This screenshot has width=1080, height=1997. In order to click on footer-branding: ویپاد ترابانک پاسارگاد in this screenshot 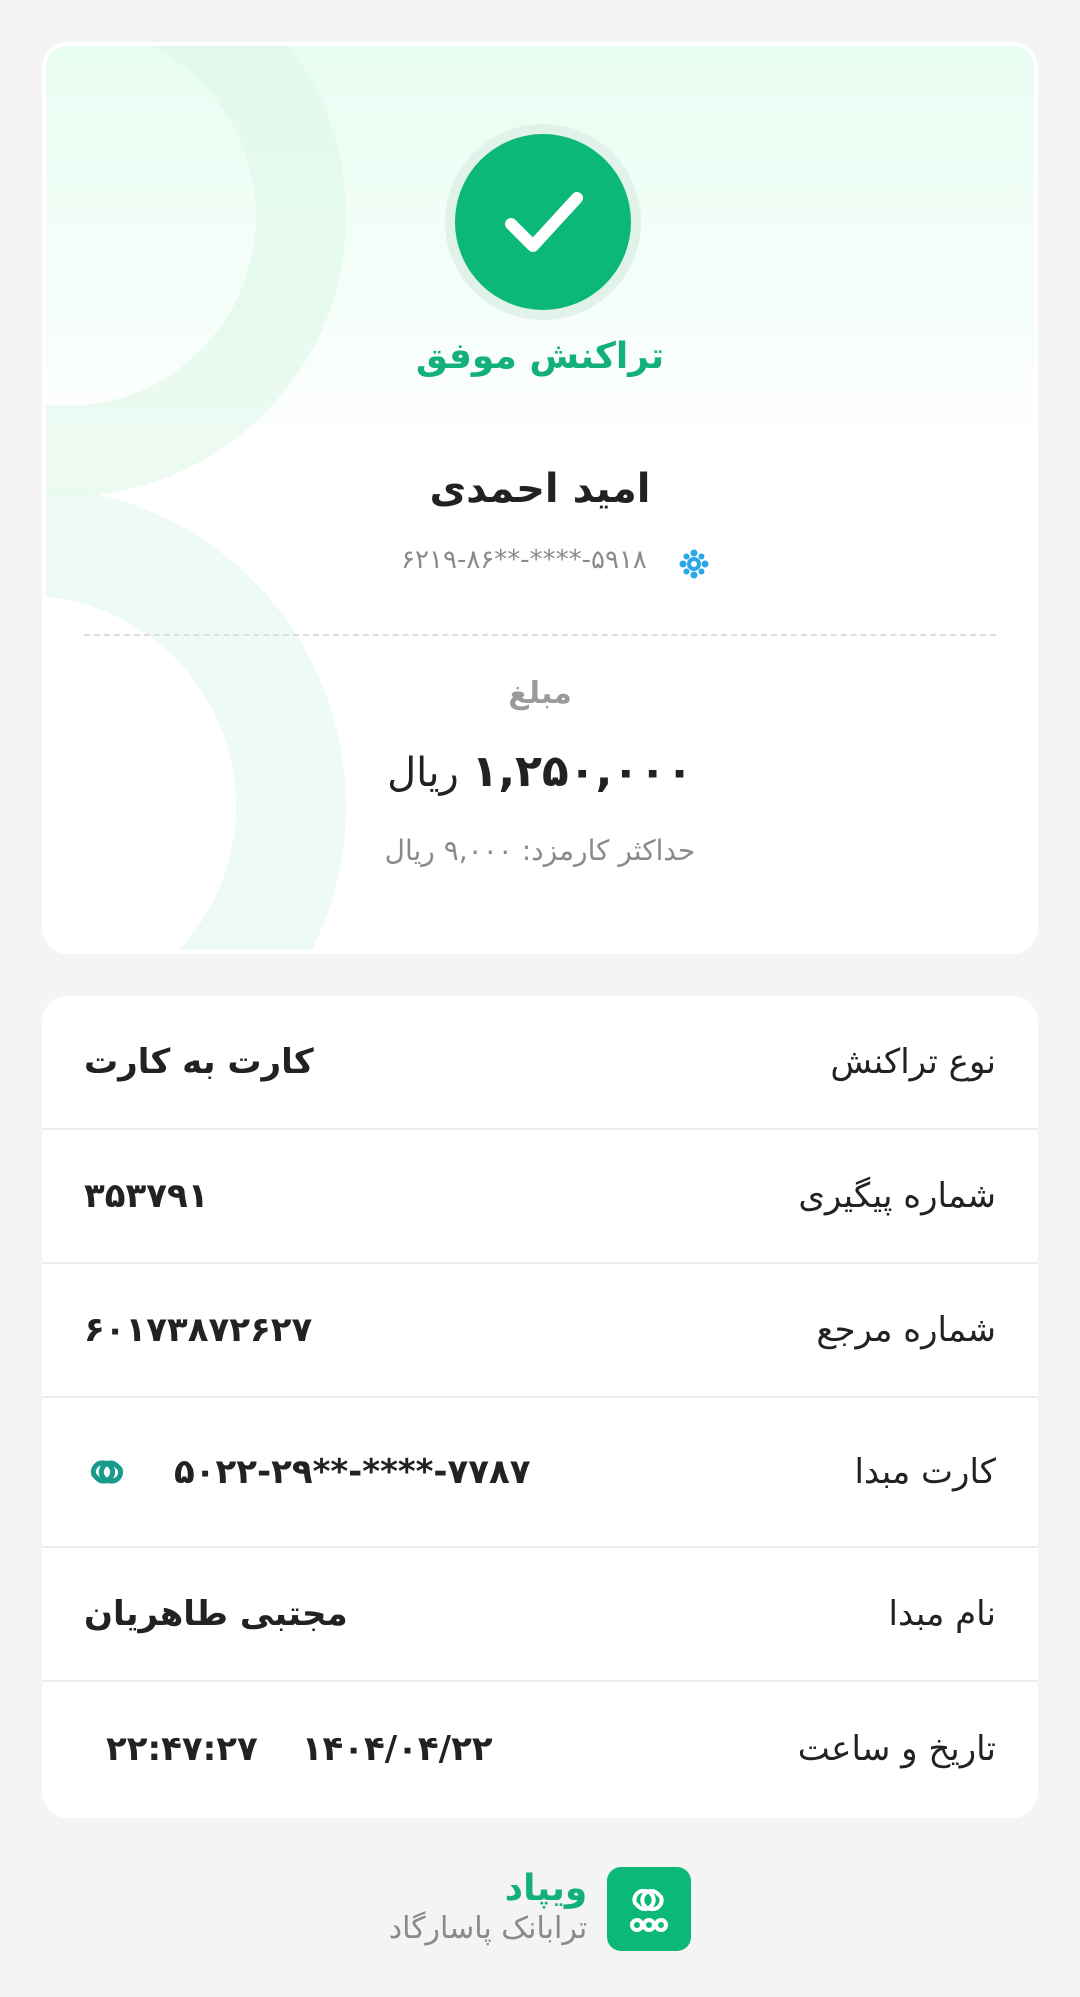, I will do `click(540, 1909)`.